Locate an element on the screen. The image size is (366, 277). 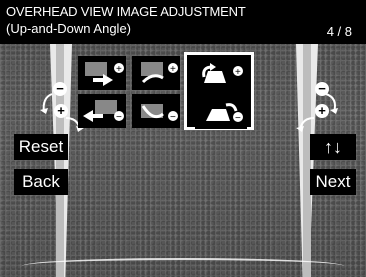
adjust-front-minus-button: − is located at coordinates (102, 111).